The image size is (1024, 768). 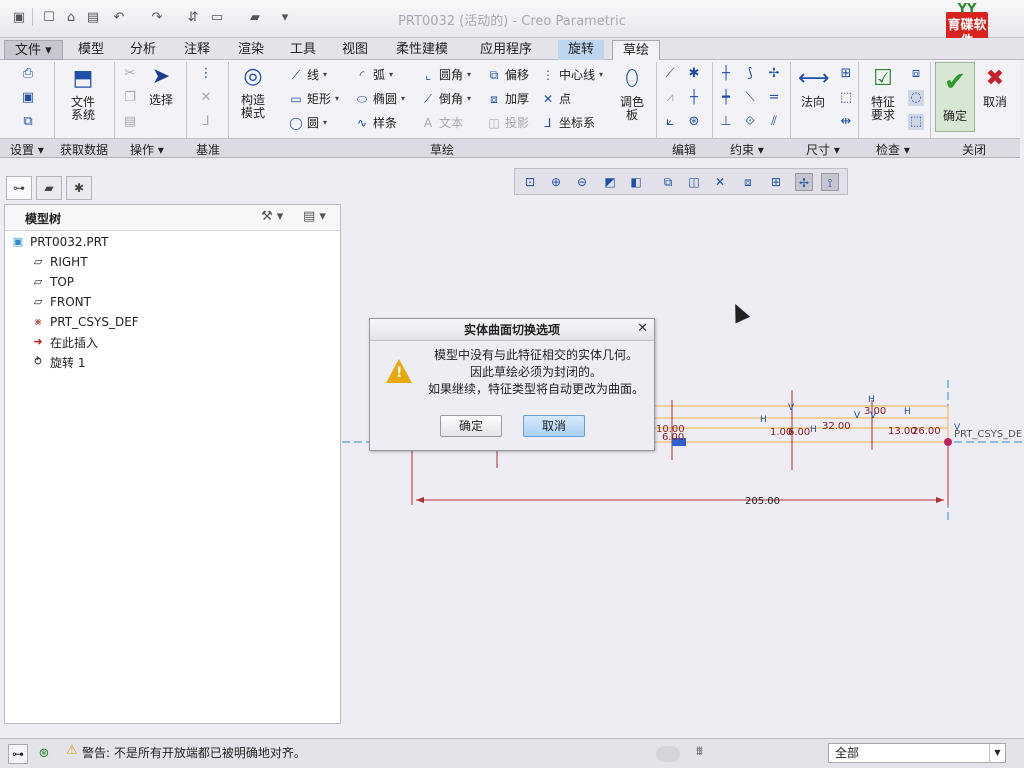 I want to click on copy-icon: ❐, so click(x=130, y=98).